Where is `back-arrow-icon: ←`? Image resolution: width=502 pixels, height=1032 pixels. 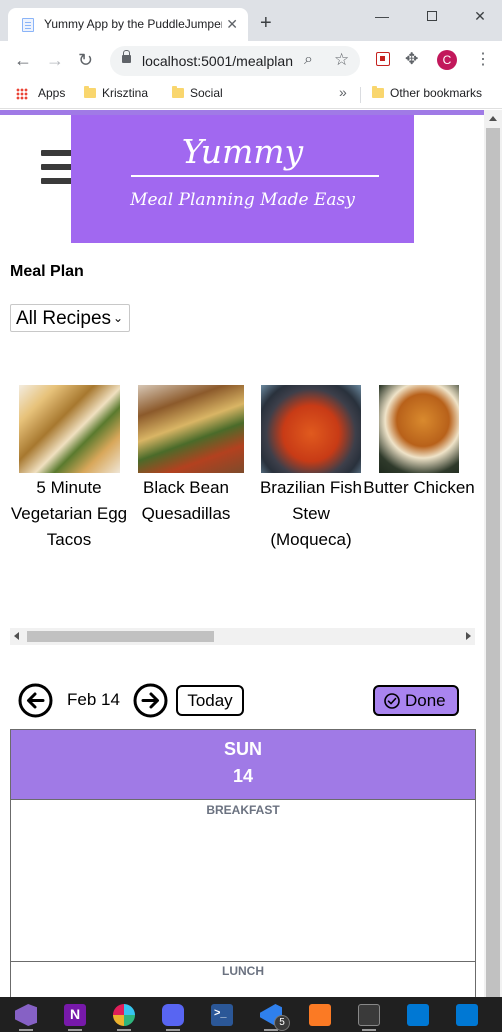
back-arrow-icon: ← is located at coordinates (23, 60).